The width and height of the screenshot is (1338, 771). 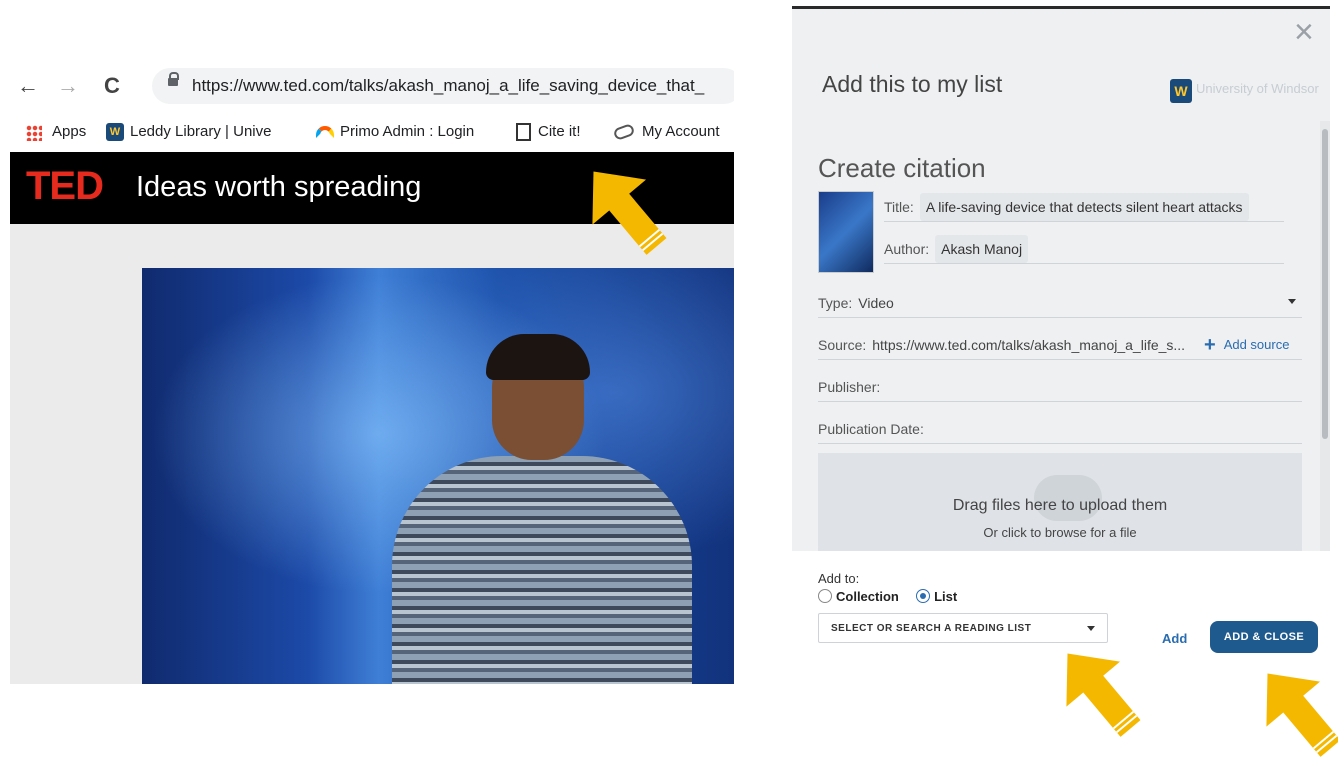 I want to click on scrollbar-thumb, so click(x=1325, y=284).